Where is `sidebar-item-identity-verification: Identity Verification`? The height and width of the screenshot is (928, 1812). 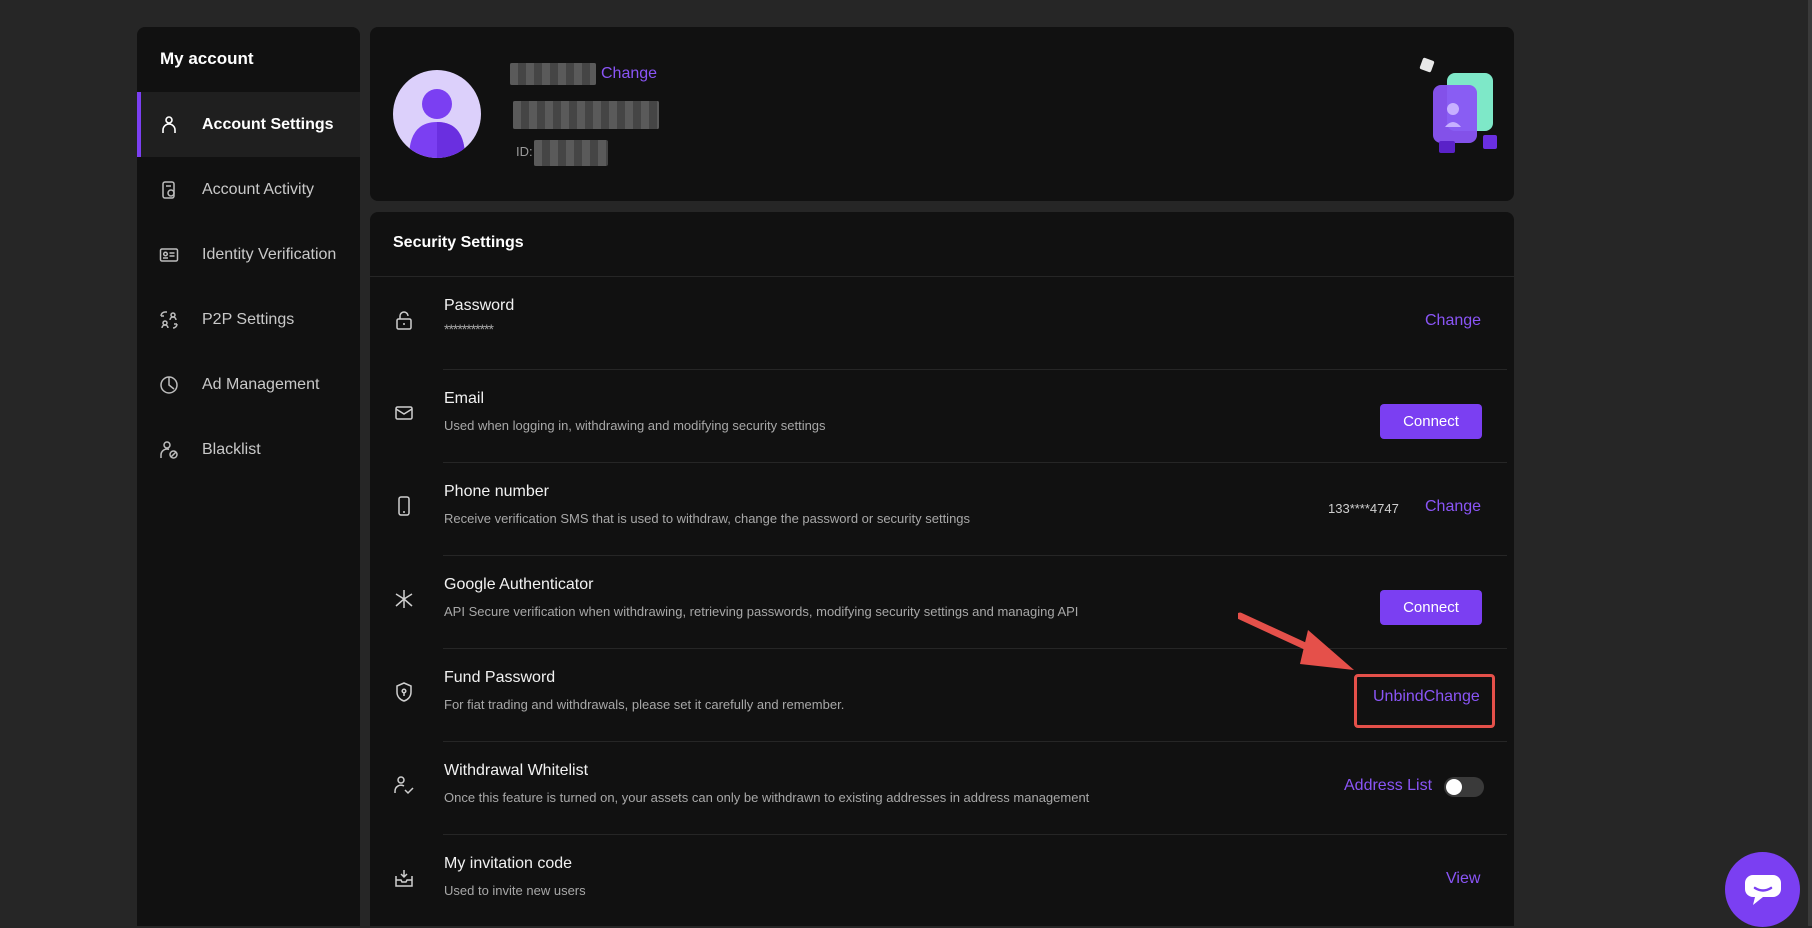 sidebar-item-identity-verification: Identity Verification is located at coordinates (248, 254).